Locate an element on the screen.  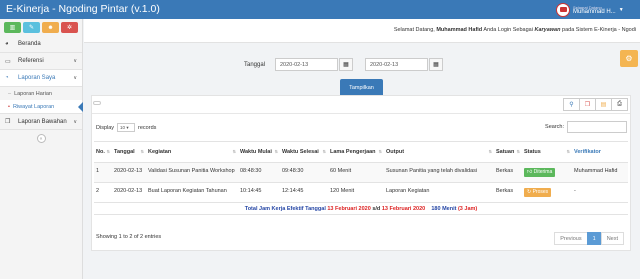
length-select: 10 ▾ is located at coordinates (126, 127).